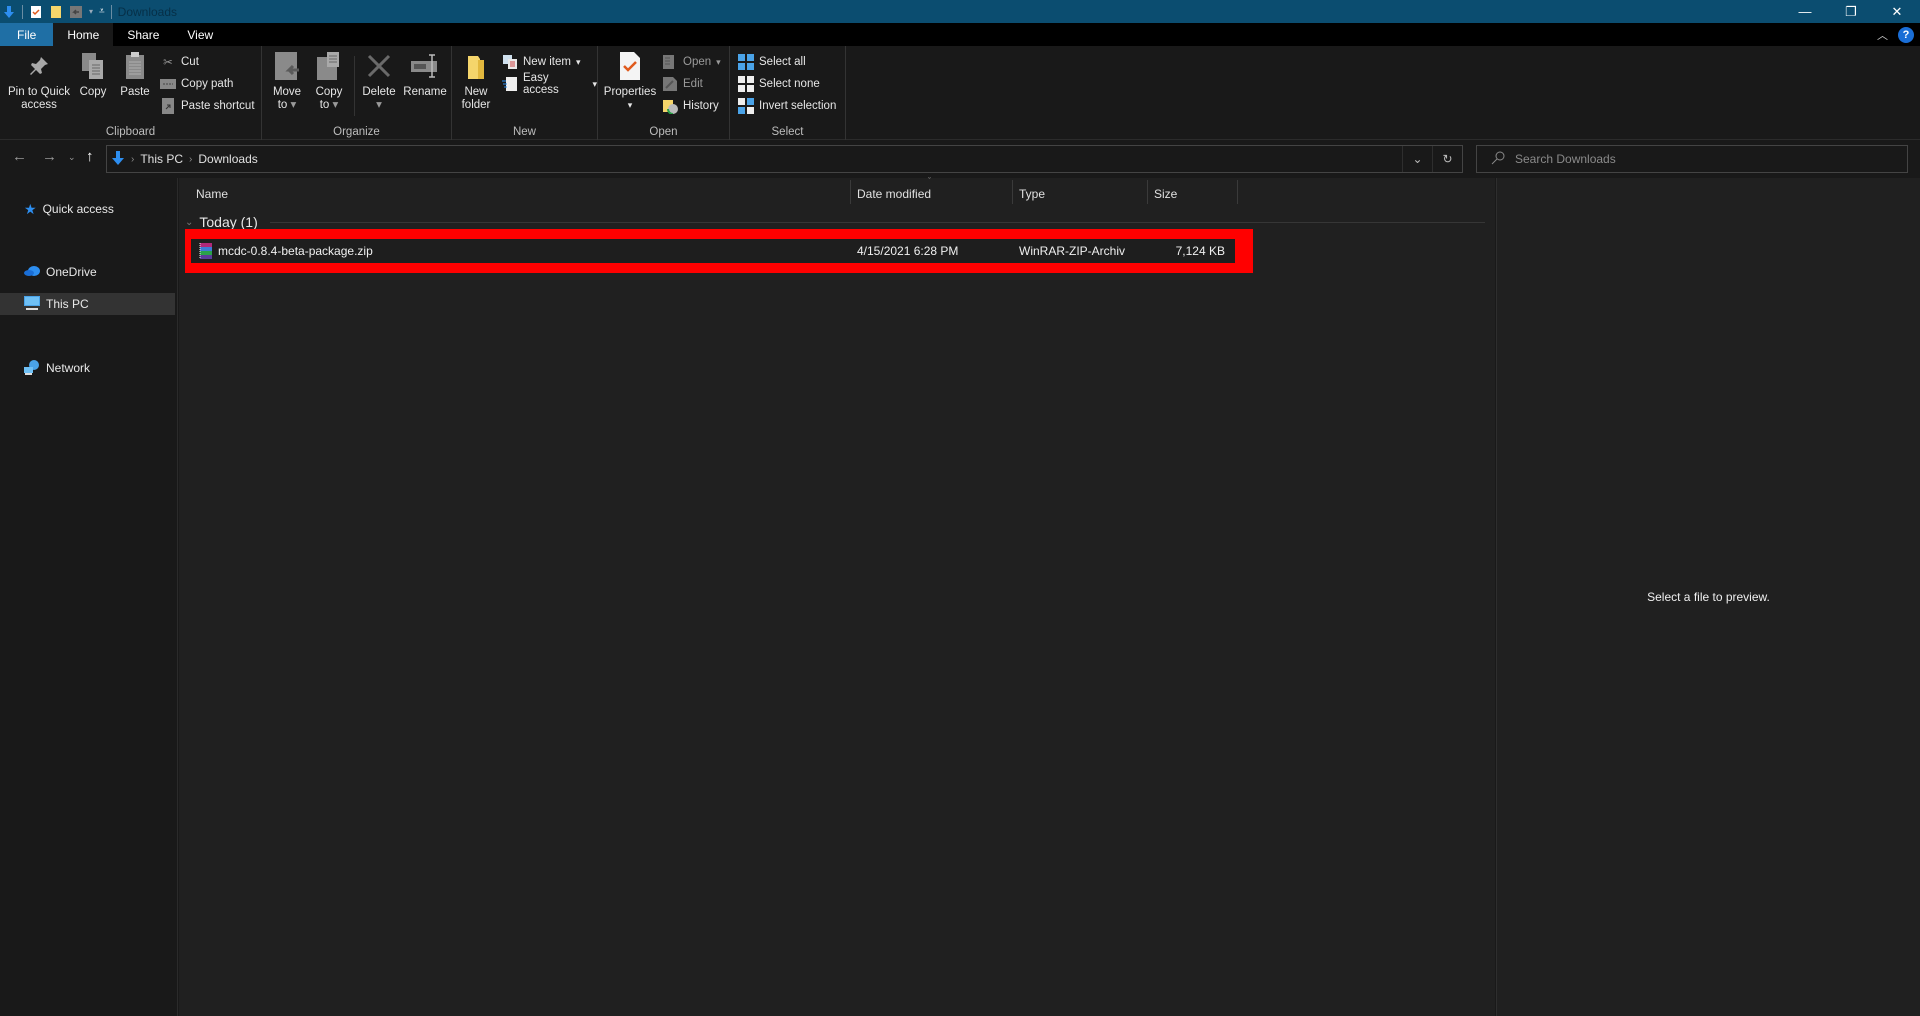 This screenshot has width=1920, height=1016. Describe the element at coordinates (27, 34) in the screenshot. I see `tab-file: File` at that location.